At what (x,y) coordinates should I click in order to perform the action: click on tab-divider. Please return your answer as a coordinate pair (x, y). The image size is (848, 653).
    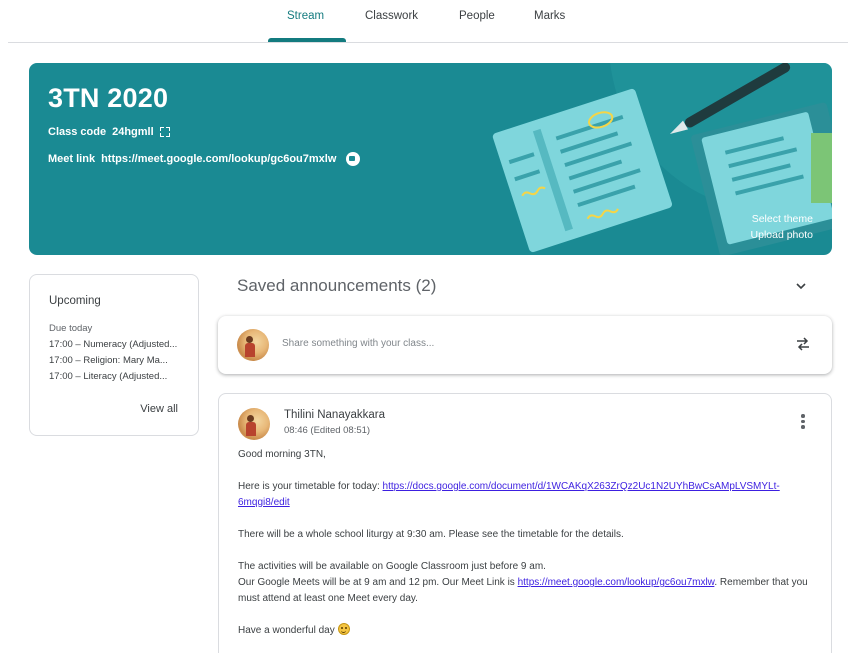
    Looking at the image, I should click on (428, 42).